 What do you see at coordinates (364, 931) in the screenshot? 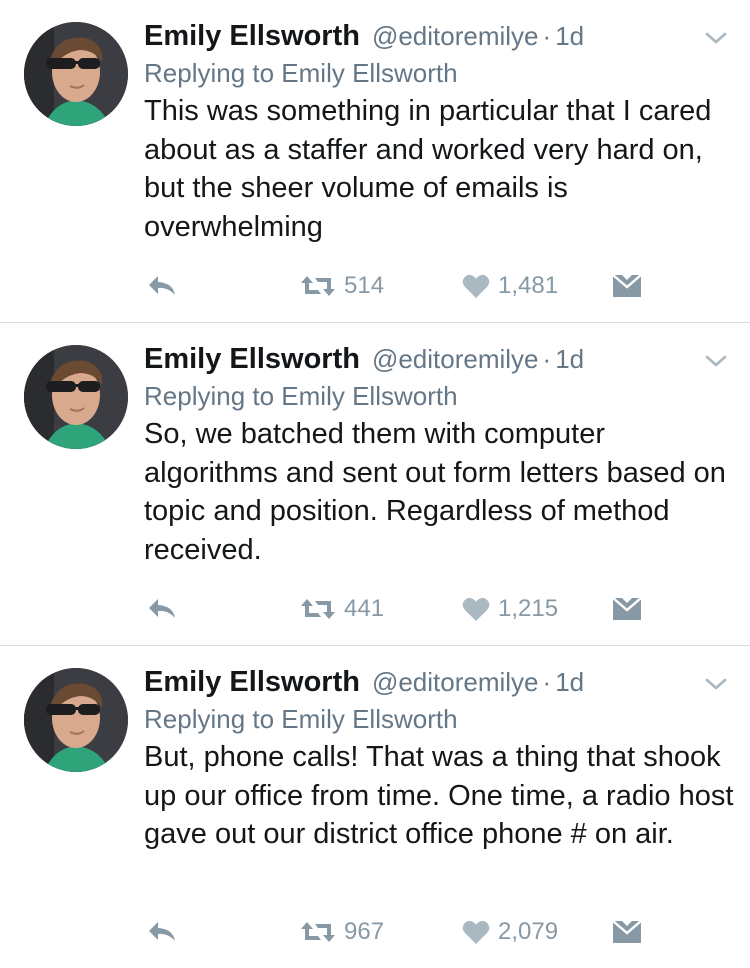
I see `retweet-count: 967` at bounding box center [364, 931].